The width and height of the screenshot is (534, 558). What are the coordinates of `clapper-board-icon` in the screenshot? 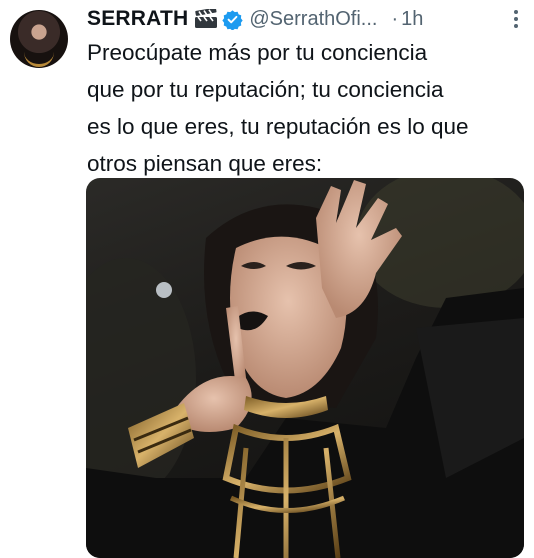 It's located at (206, 18).